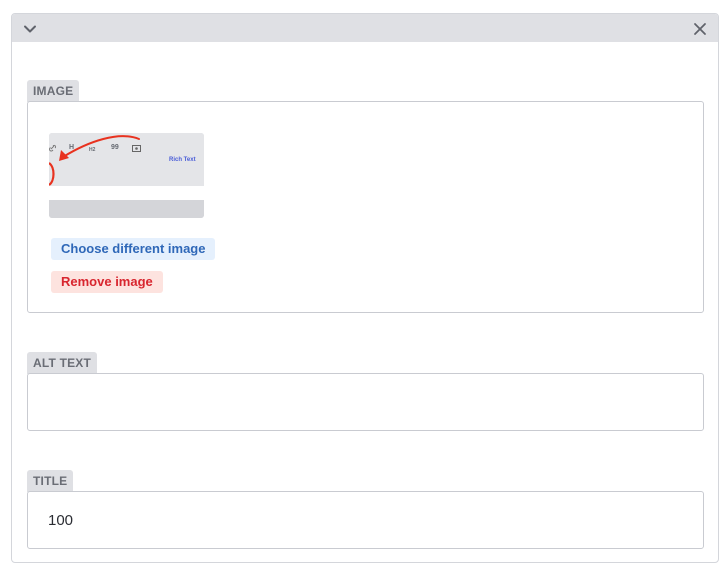  I want to click on alt-text-input, so click(365, 402).